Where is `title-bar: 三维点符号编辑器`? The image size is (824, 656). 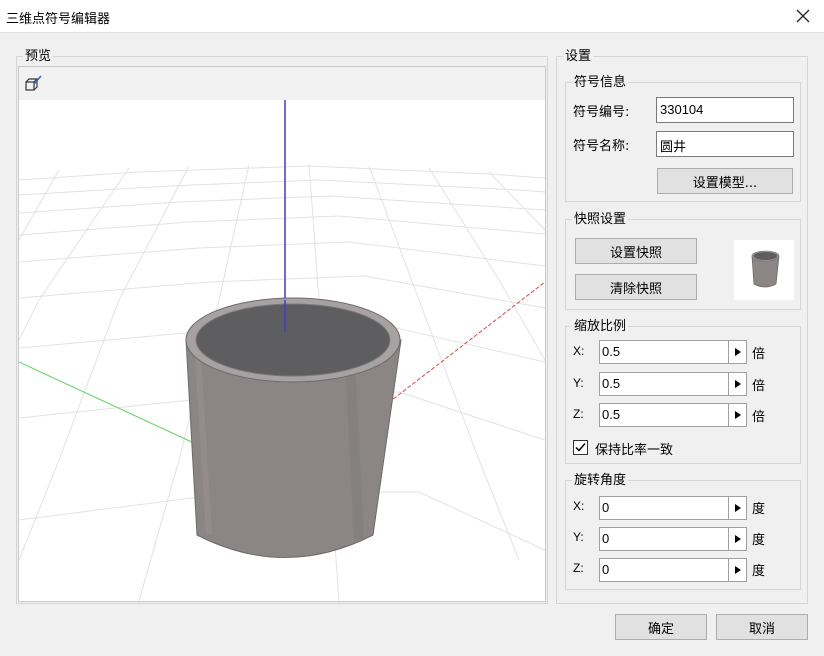
title-bar: 三维点符号编辑器 is located at coordinates (412, 16).